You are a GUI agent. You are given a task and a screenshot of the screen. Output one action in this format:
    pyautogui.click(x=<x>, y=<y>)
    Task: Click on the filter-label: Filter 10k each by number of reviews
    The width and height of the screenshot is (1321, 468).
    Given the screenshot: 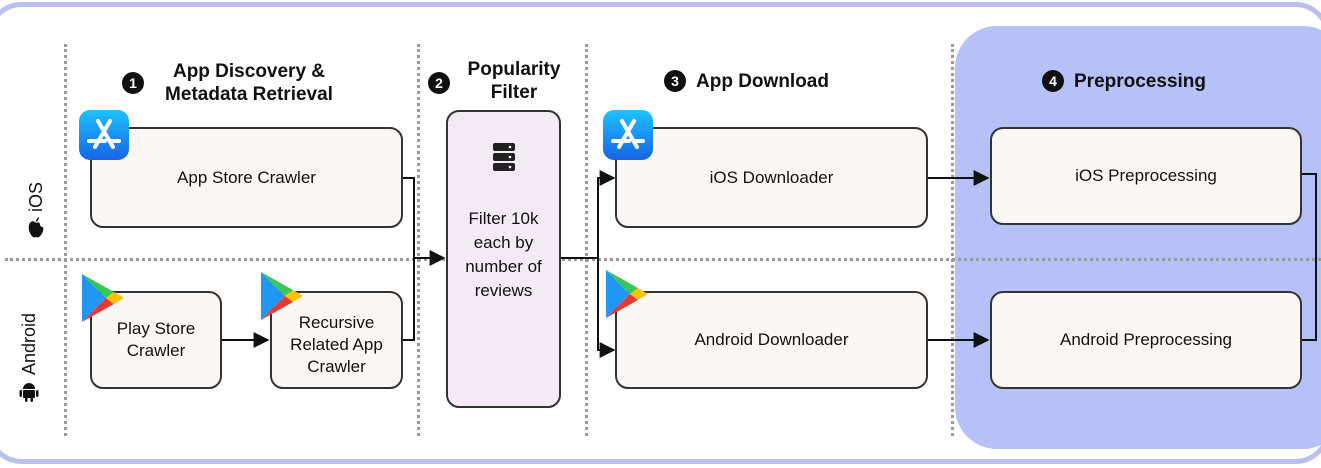 What is the action you would take?
    pyautogui.click(x=503, y=254)
    